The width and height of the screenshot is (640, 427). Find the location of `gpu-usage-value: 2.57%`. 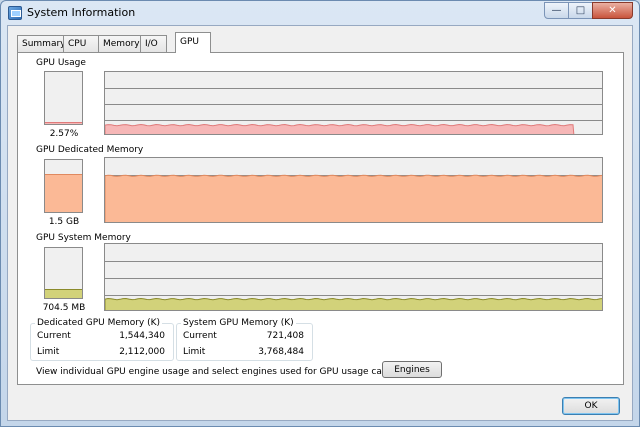

gpu-usage-value: 2.57% is located at coordinates (64, 134).